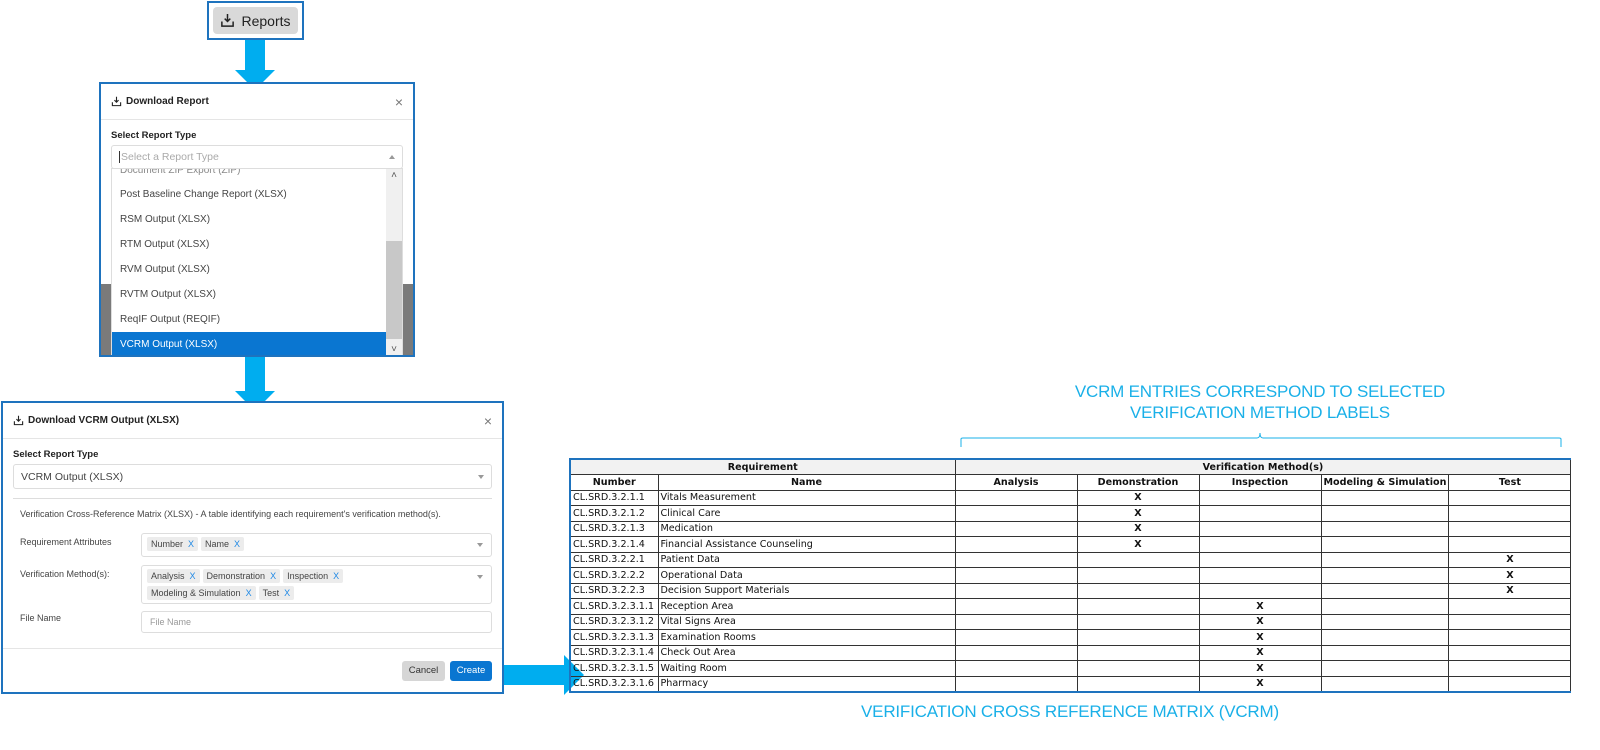 The image size is (1600, 750). I want to click on requirement-name: Decision Support Materials, so click(806, 590).